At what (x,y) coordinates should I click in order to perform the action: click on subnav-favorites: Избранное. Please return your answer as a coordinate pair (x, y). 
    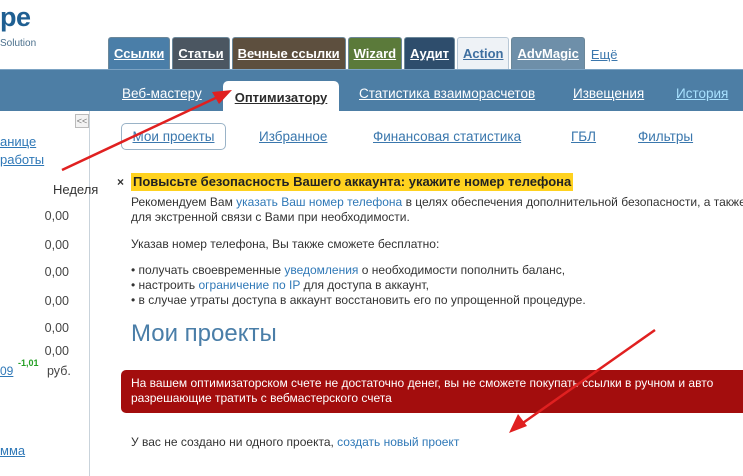
    Looking at the image, I should click on (293, 136).